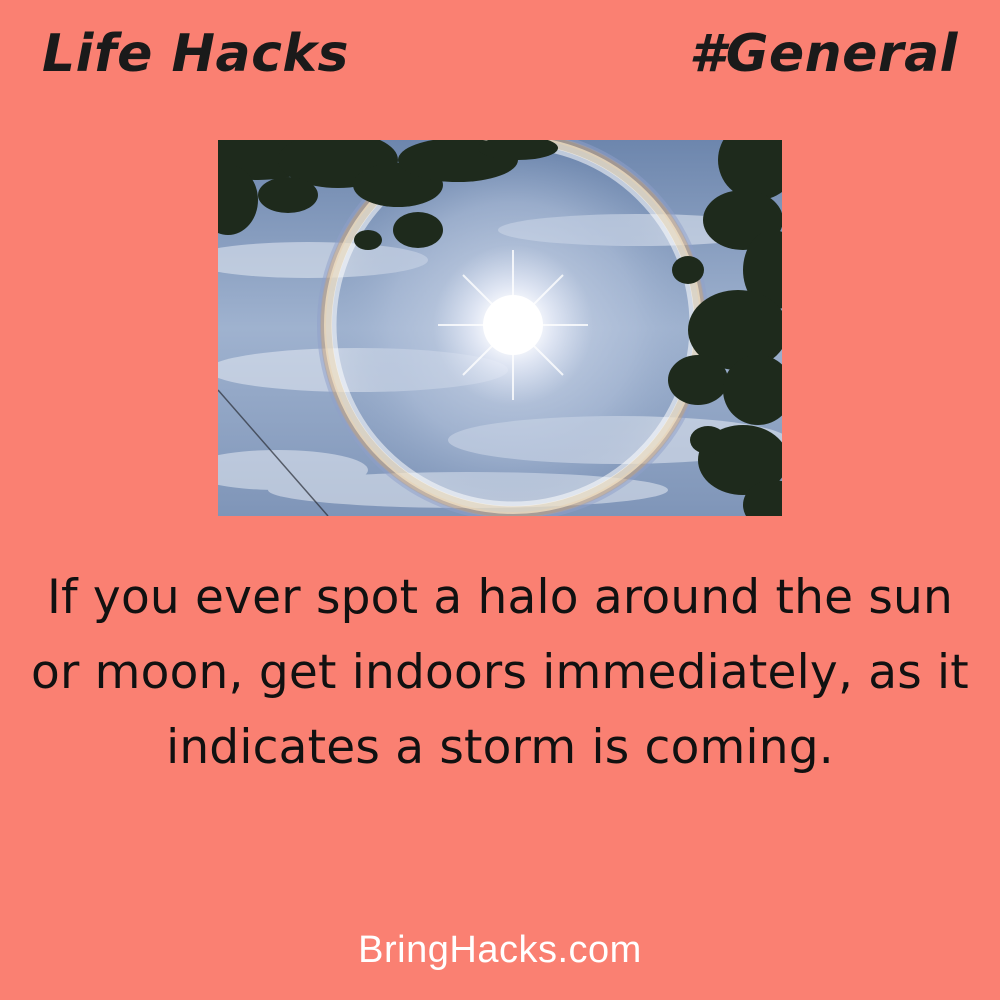  I want to click on page-title: Life Hacks, so click(195, 54).